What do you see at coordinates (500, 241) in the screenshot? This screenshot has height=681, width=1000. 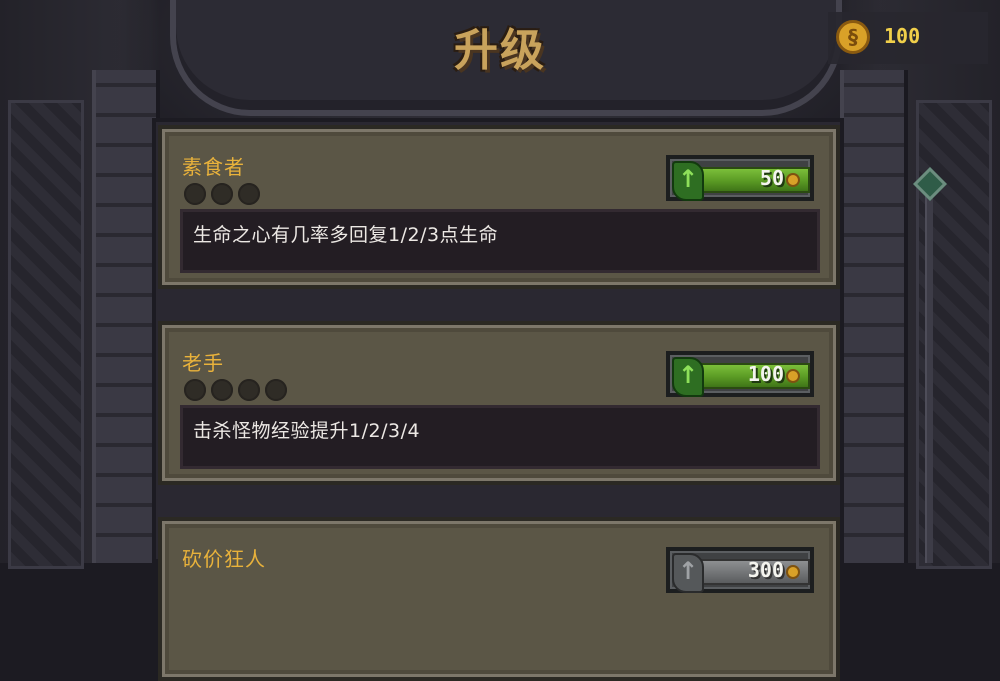 I see `description-box: 生命之心有几率多回复1/2/3点生命` at bounding box center [500, 241].